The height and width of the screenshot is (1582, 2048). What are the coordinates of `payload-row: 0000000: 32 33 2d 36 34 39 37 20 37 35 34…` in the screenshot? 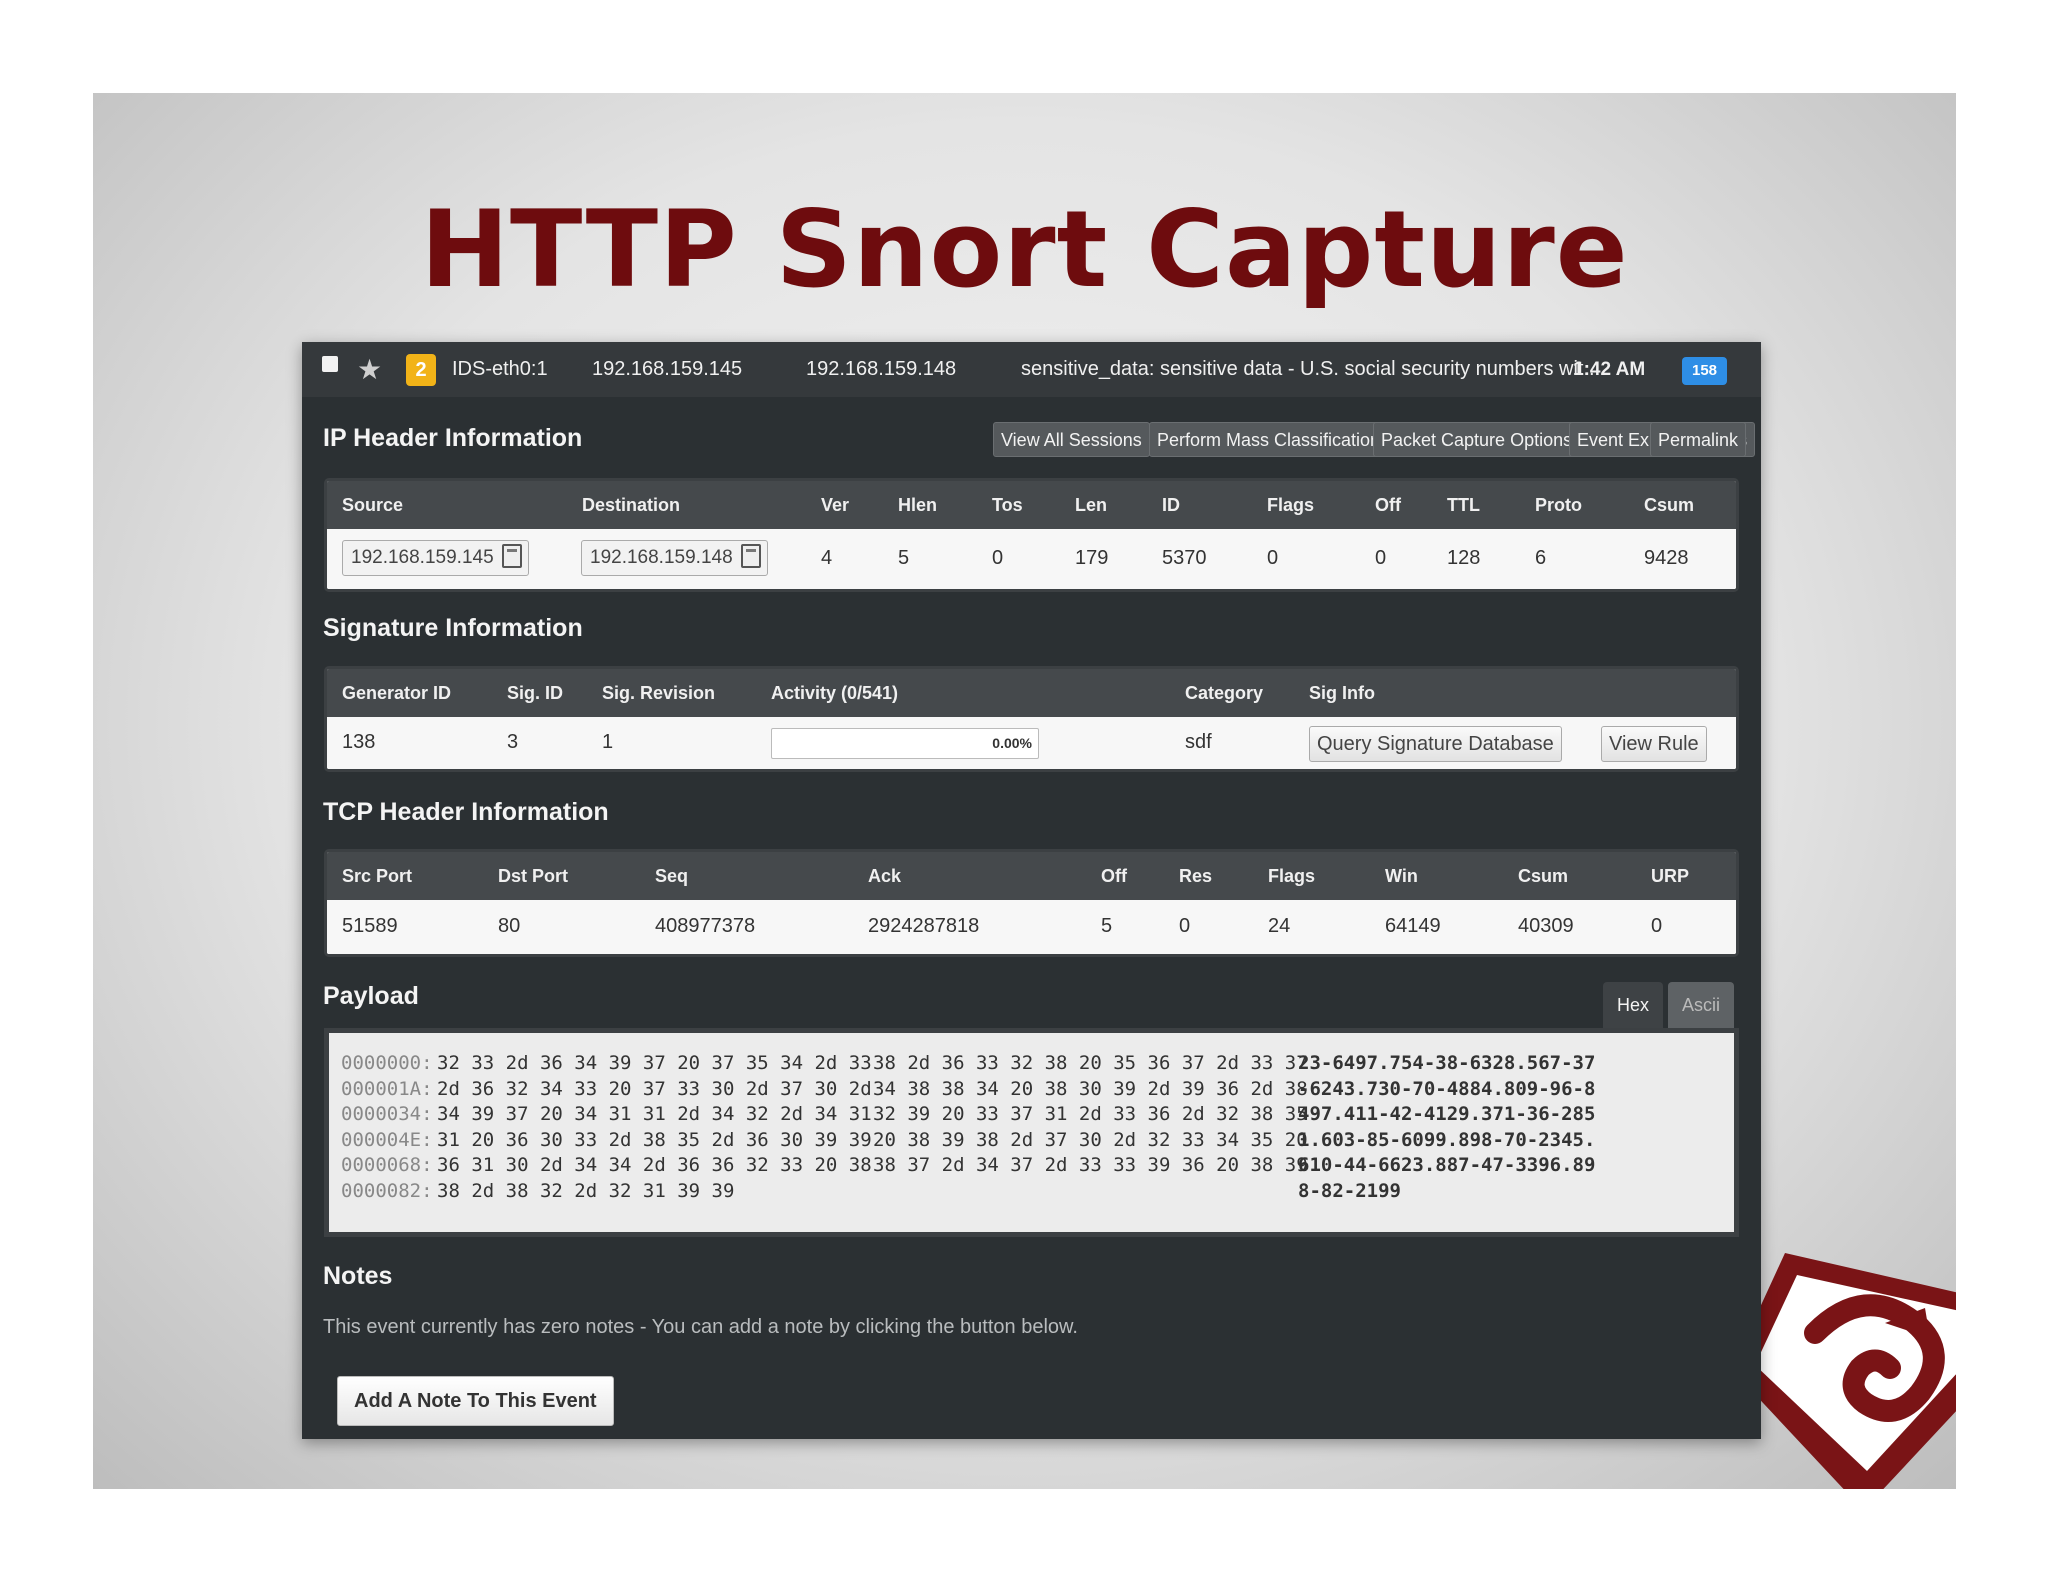 It's located at (968, 1063).